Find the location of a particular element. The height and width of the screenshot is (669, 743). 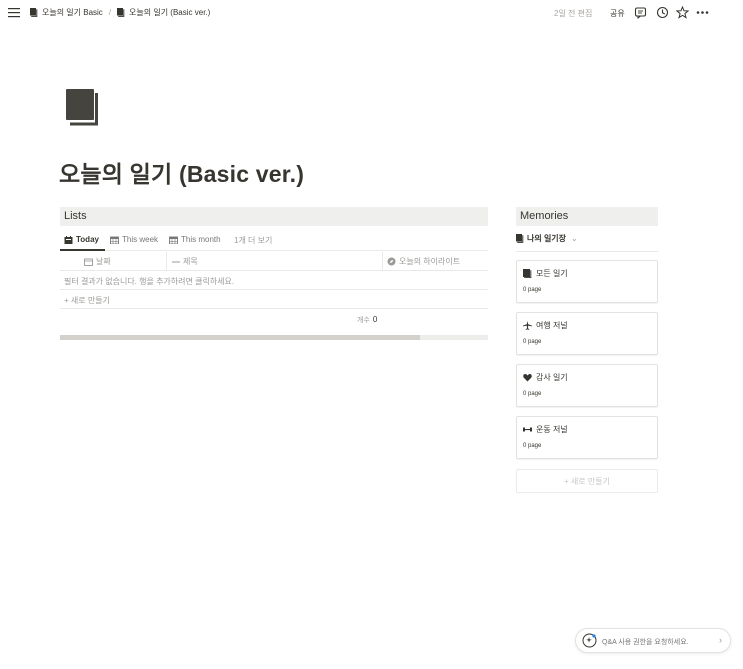

memories-heading: Memories is located at coordinates (544, 216).